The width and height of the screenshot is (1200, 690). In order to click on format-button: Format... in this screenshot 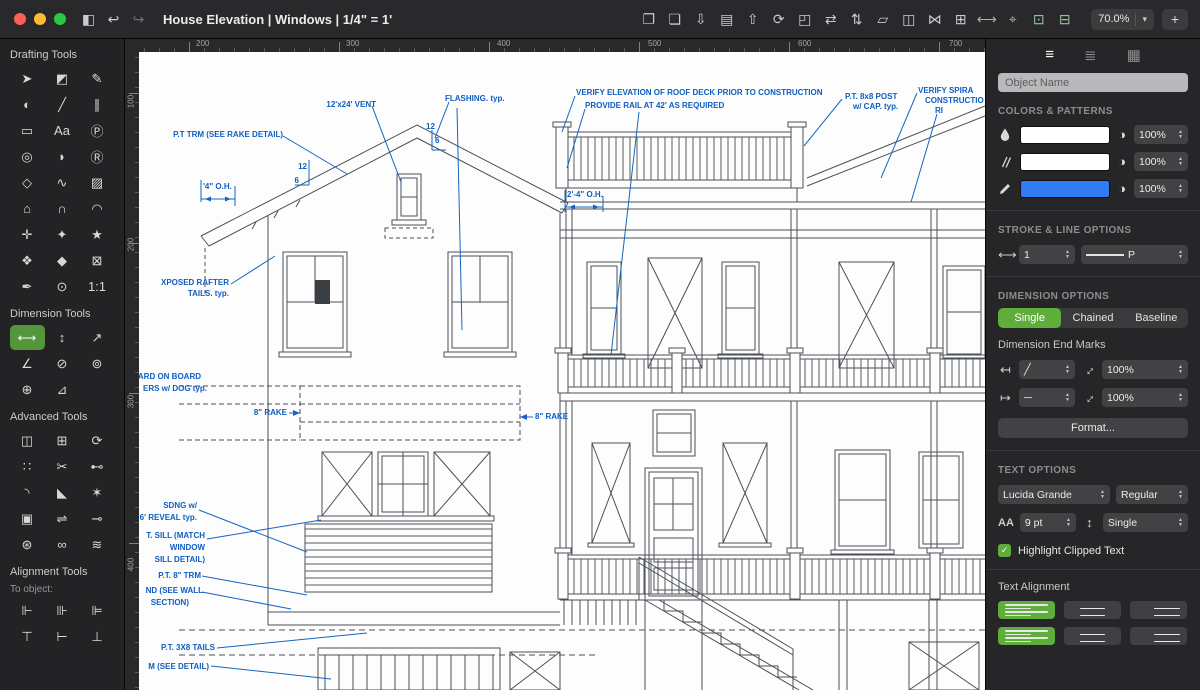, I will do `click(1093, 428)`.